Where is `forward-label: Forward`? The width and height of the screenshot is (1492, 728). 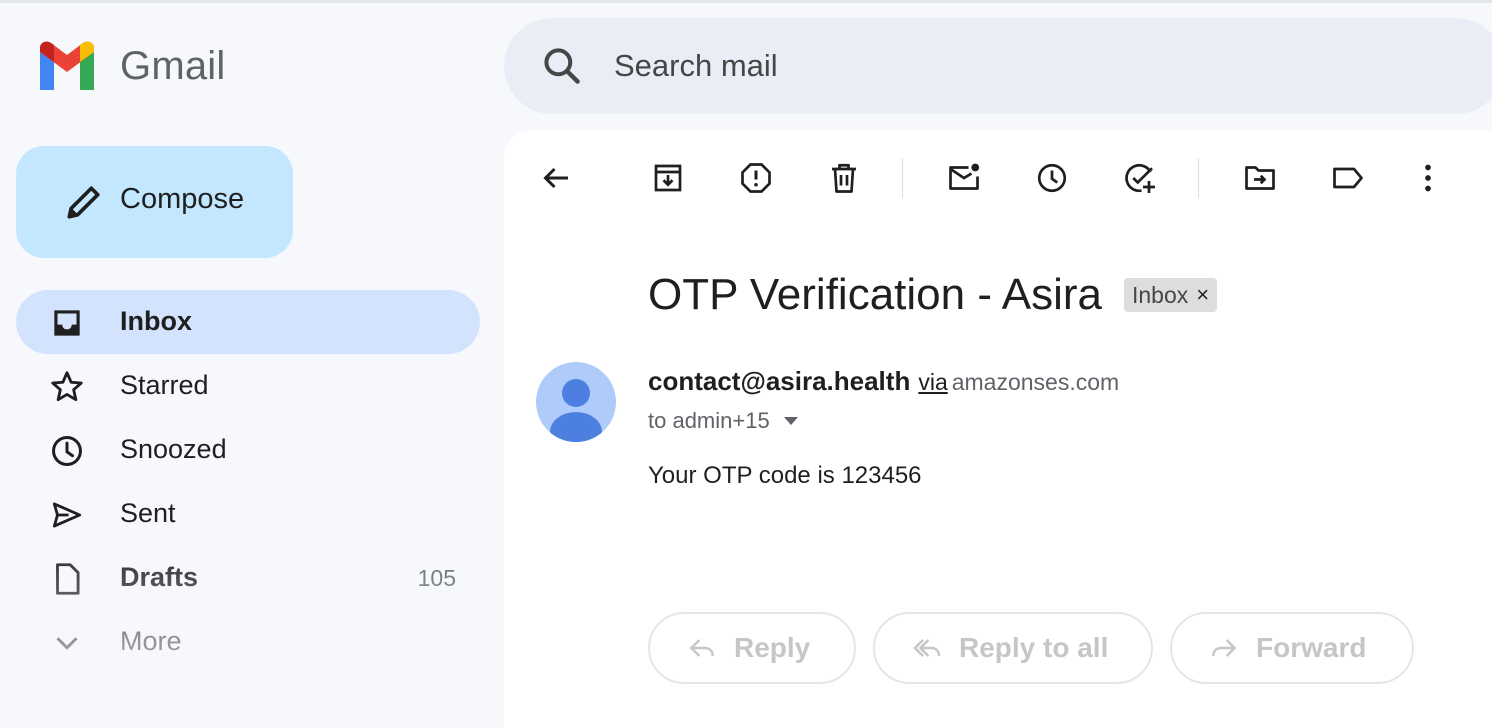
forward-label: Forward is located at coordinates (1311, 647).